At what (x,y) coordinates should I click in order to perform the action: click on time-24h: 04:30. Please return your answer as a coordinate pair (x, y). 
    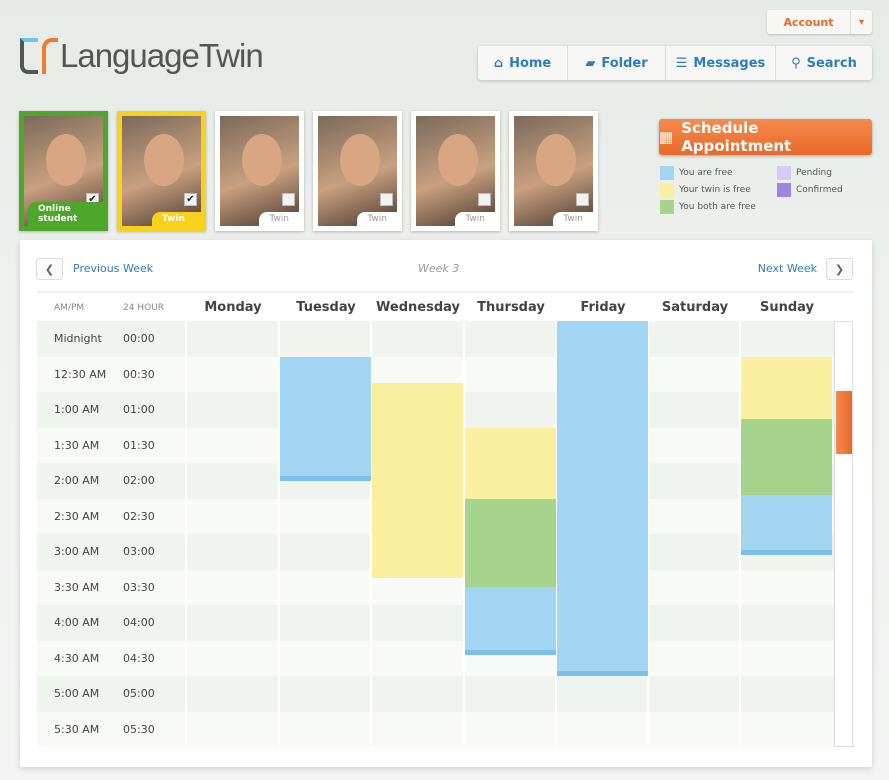
    Looking at the image, I should click on (139, 658).